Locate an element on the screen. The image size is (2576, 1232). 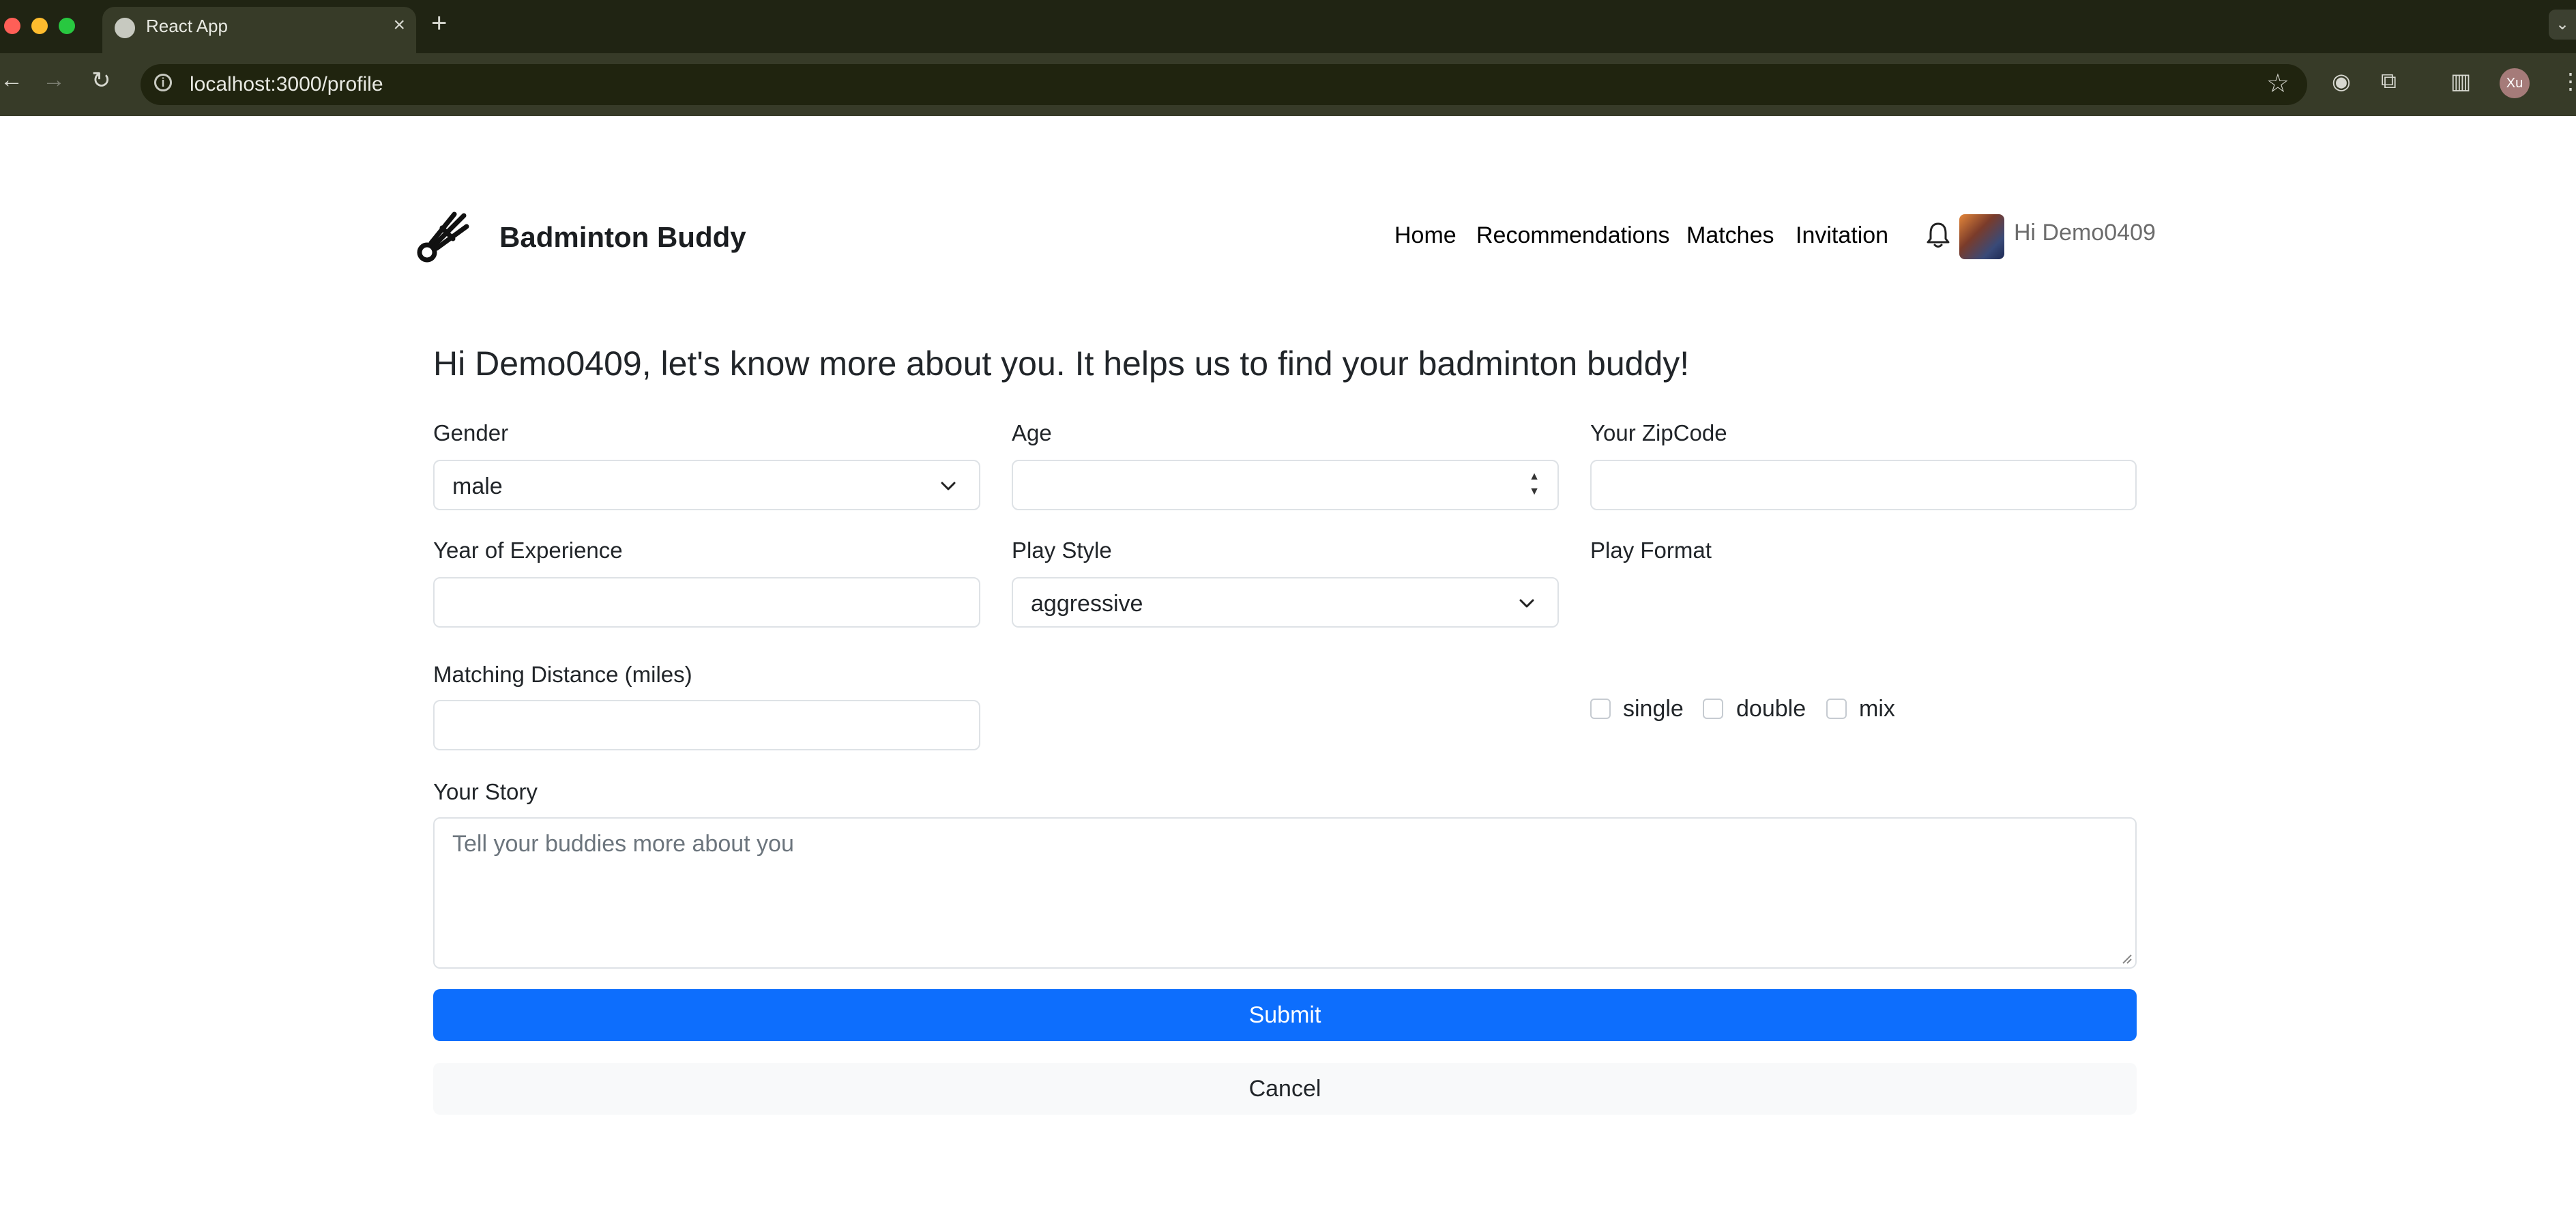
experience-label: Year of Experience is located at coordinates (528, 550).